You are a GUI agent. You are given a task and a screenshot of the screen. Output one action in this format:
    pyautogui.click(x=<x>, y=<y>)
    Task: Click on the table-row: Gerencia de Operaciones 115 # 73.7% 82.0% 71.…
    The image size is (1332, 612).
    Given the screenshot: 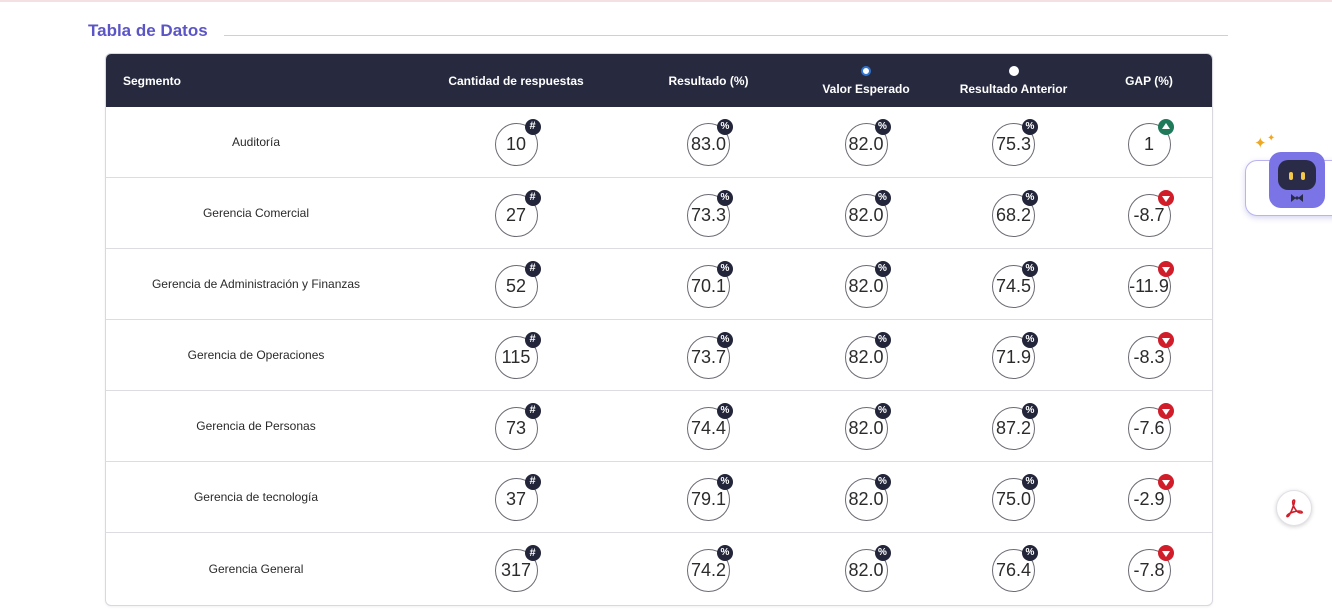 What is the action you would take?
    pyautogui.click(x=659, y=355)
    